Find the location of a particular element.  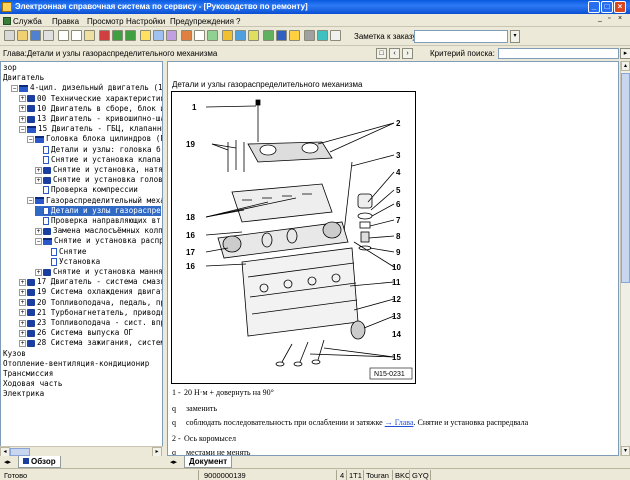

tree-item: +28 Система зажигания, систем is located at coordinates (90, 343).